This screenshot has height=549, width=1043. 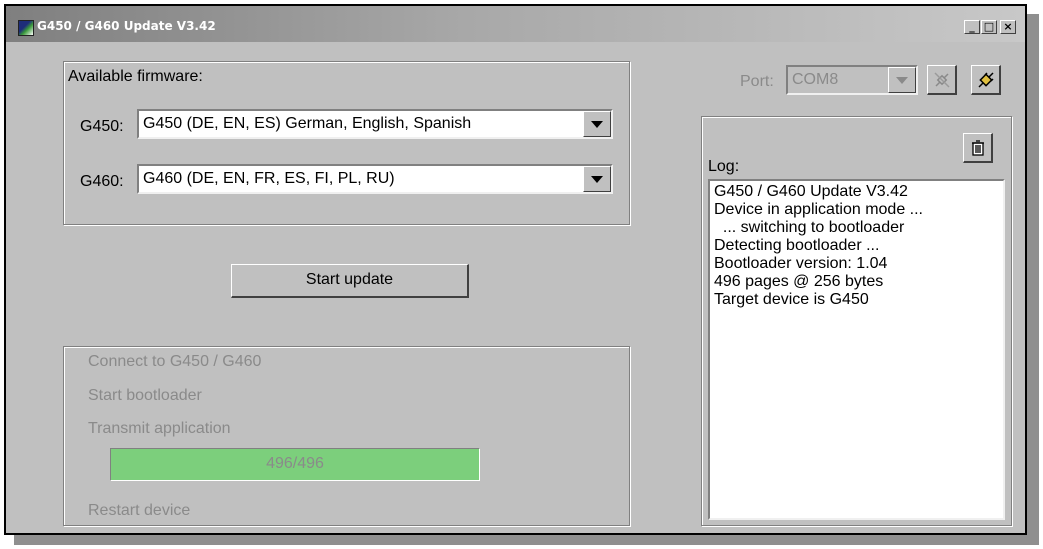 What do you see at coordinates (809, 227) in the screenshot?
I see `log-line: ... switching to bootloader` at bounding box center [809, 227].